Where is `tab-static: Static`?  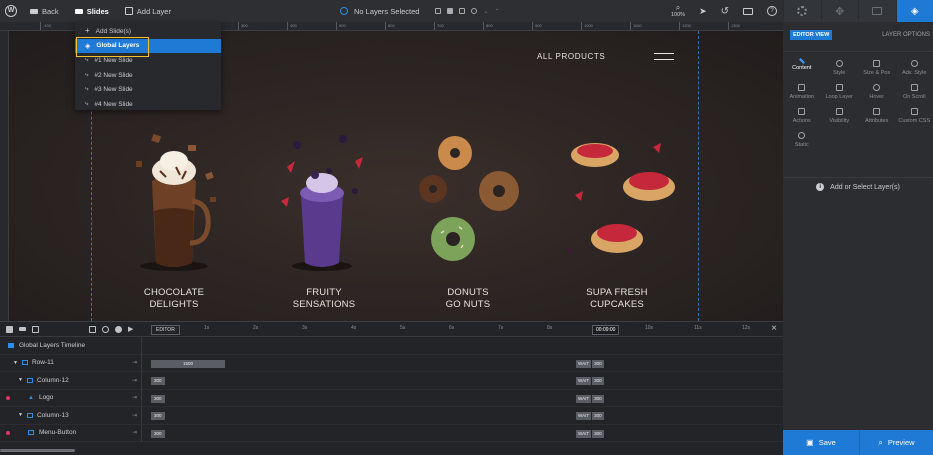
tab-static: Static is located at coordinates (802, 140).